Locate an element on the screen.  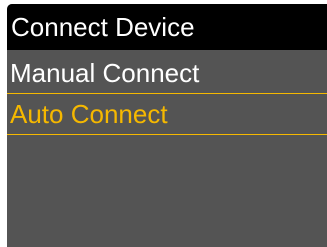
menu-item-label: Manual Connect is located at coordinates (105, 73).